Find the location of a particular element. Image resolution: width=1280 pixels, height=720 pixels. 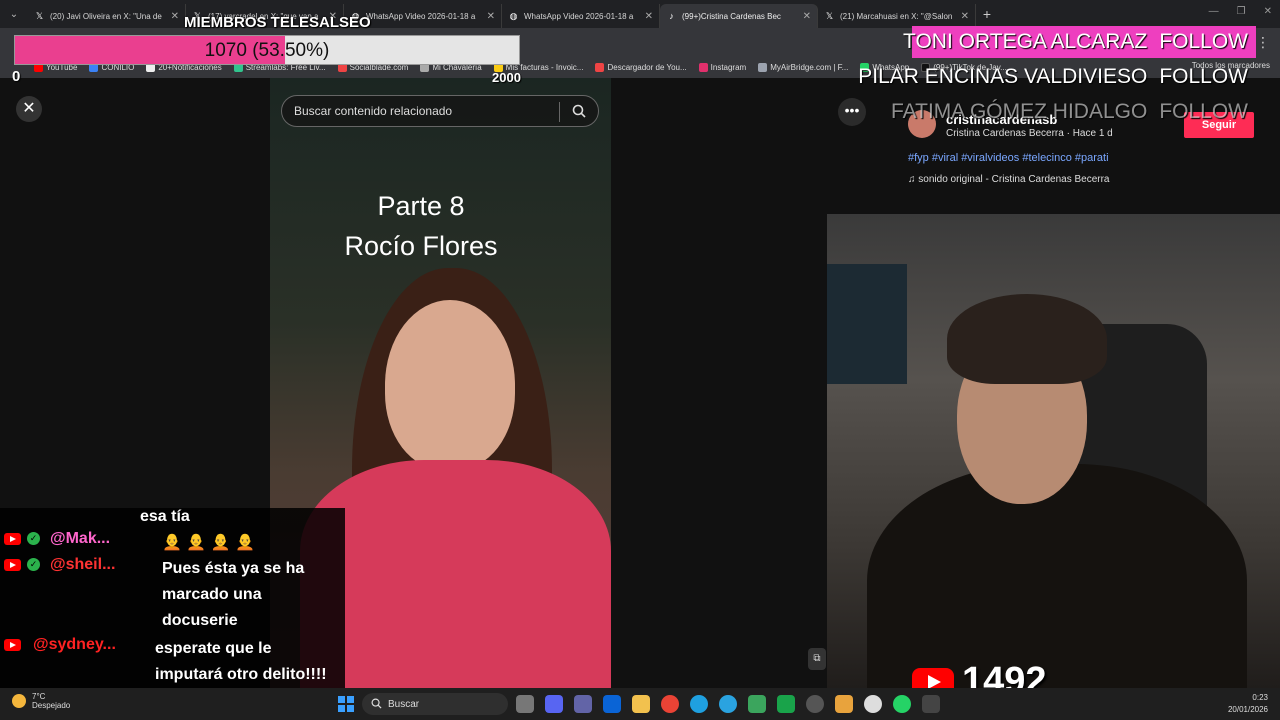

taskbar-apps is located at coordinates (728, 704).